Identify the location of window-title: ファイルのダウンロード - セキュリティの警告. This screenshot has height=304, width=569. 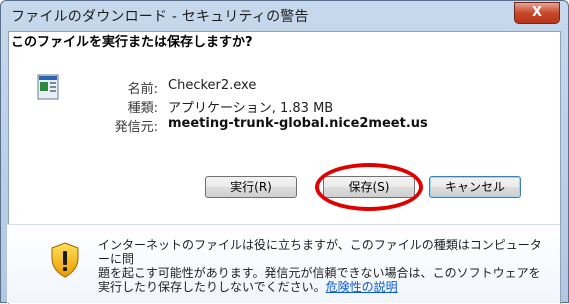
(160, 17).